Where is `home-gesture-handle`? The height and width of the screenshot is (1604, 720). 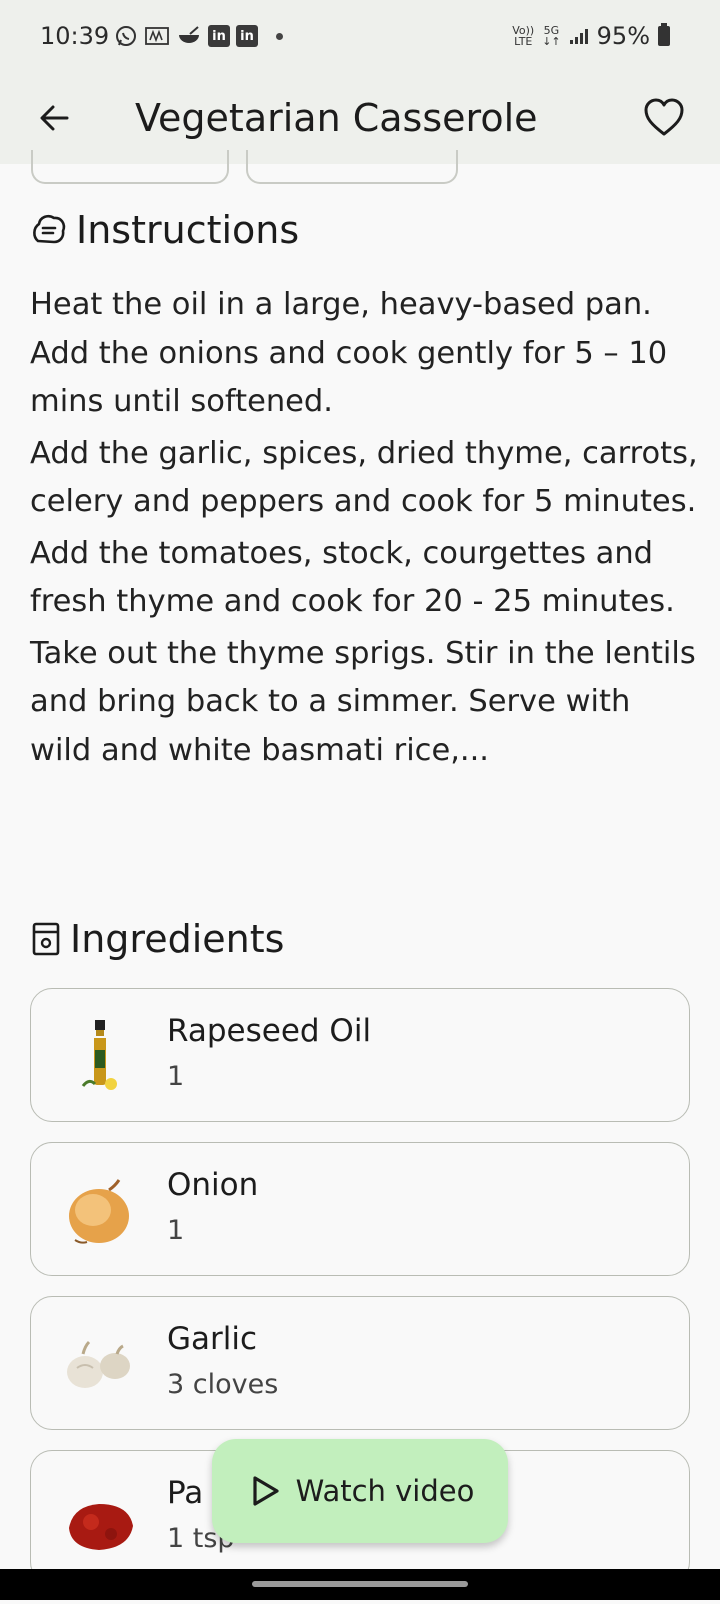
home-gesture-handle is located at coordinates (360, 1584).